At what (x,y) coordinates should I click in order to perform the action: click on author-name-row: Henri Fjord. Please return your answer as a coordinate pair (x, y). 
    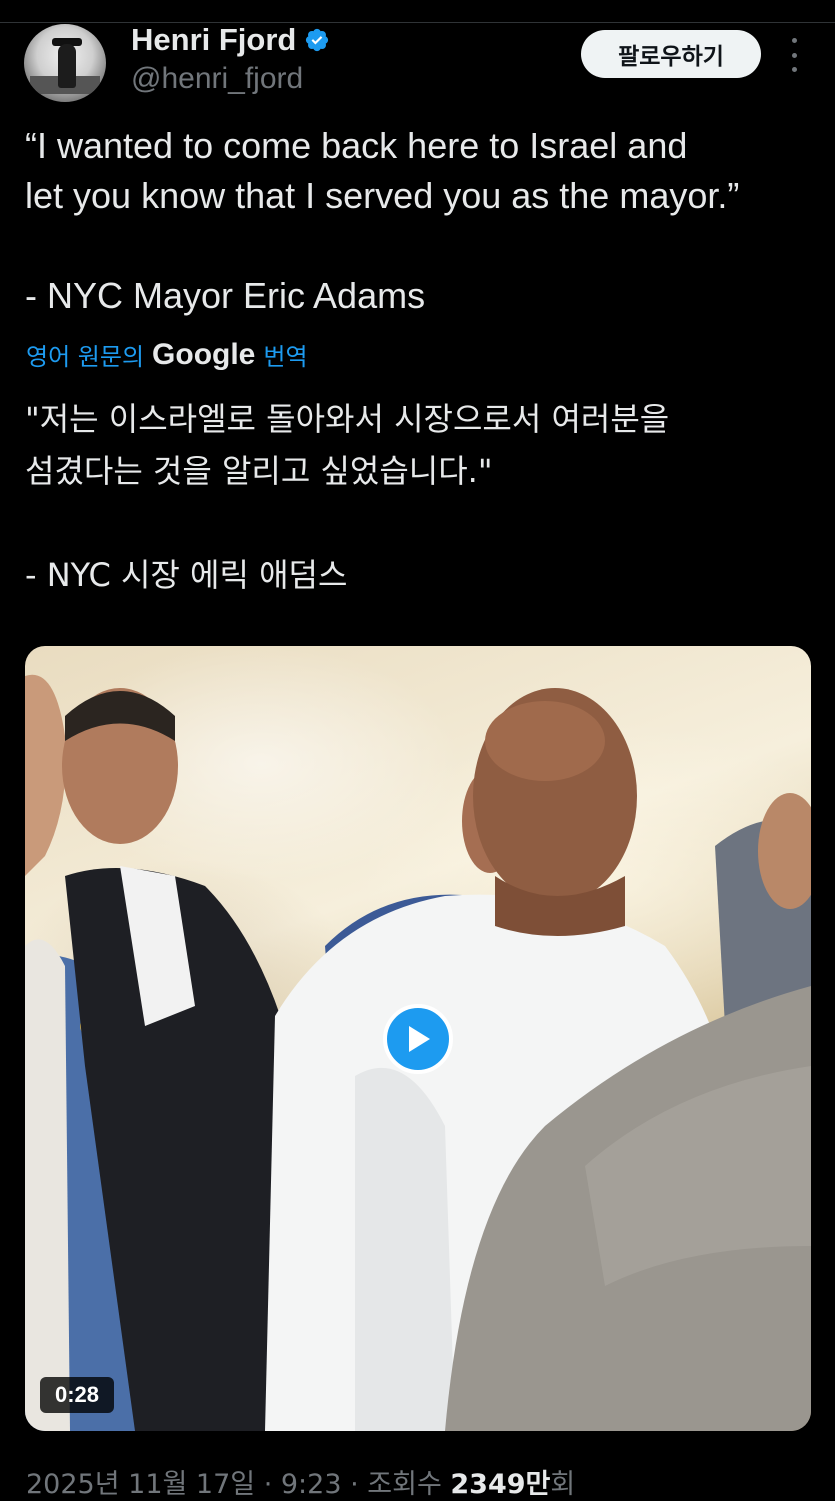
    Looking at the image, I should click on (230, 40).